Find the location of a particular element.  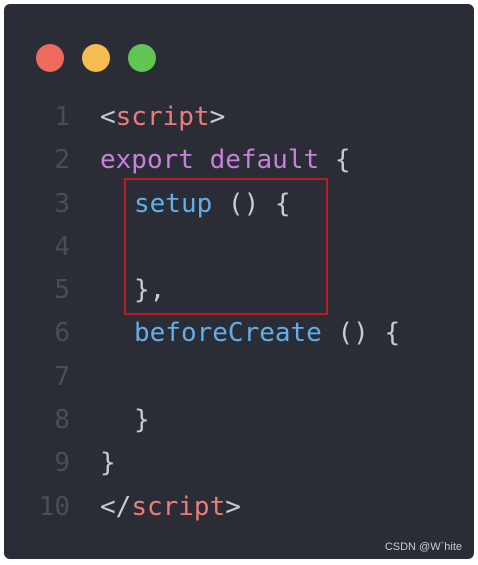

line-number: 1 is located at coordinates (62, 117).